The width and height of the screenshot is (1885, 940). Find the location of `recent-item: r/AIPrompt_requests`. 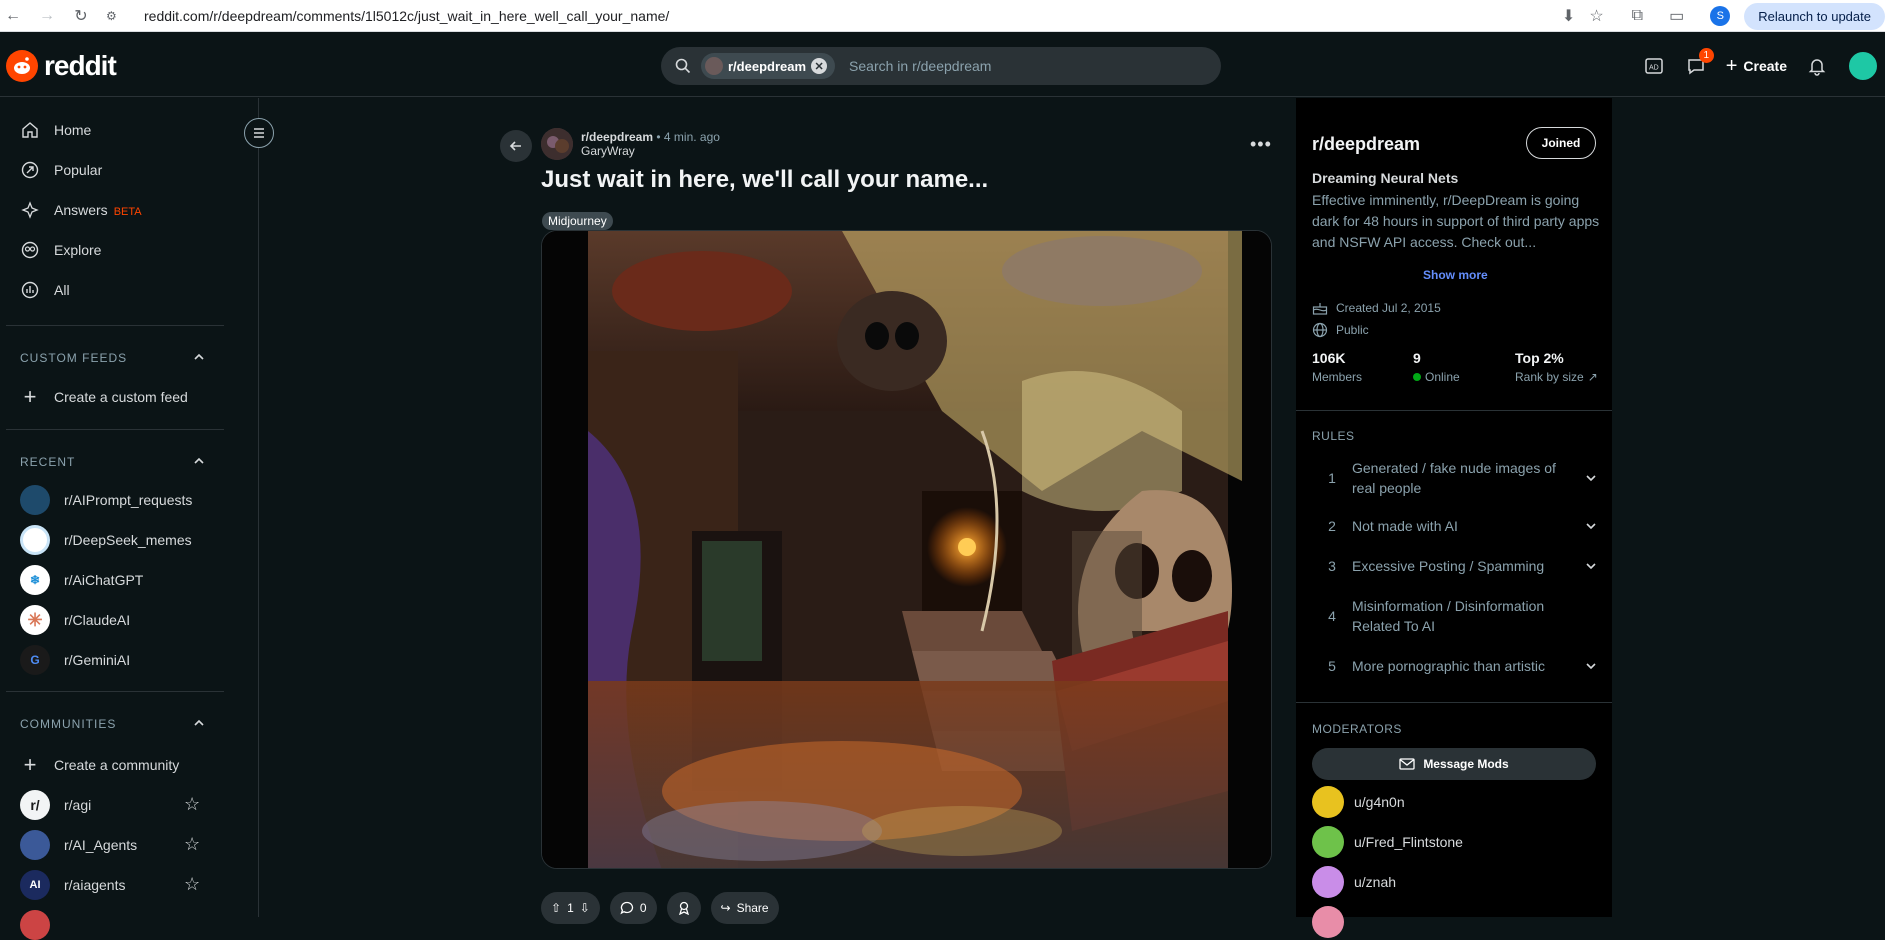

recent-item: r/AIPrompt_requests is located at coordinates (106, 500).